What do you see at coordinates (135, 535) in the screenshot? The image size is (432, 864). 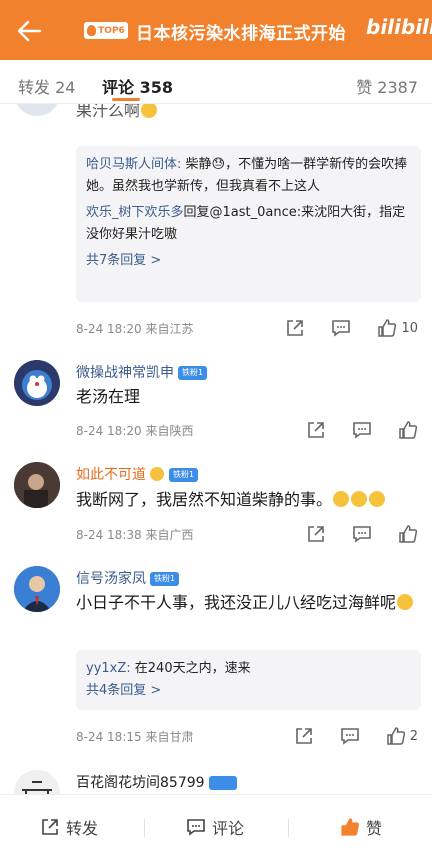 I see `comment-meta: 8-24 18:38 来自广西` at bounding box center [135, 535].